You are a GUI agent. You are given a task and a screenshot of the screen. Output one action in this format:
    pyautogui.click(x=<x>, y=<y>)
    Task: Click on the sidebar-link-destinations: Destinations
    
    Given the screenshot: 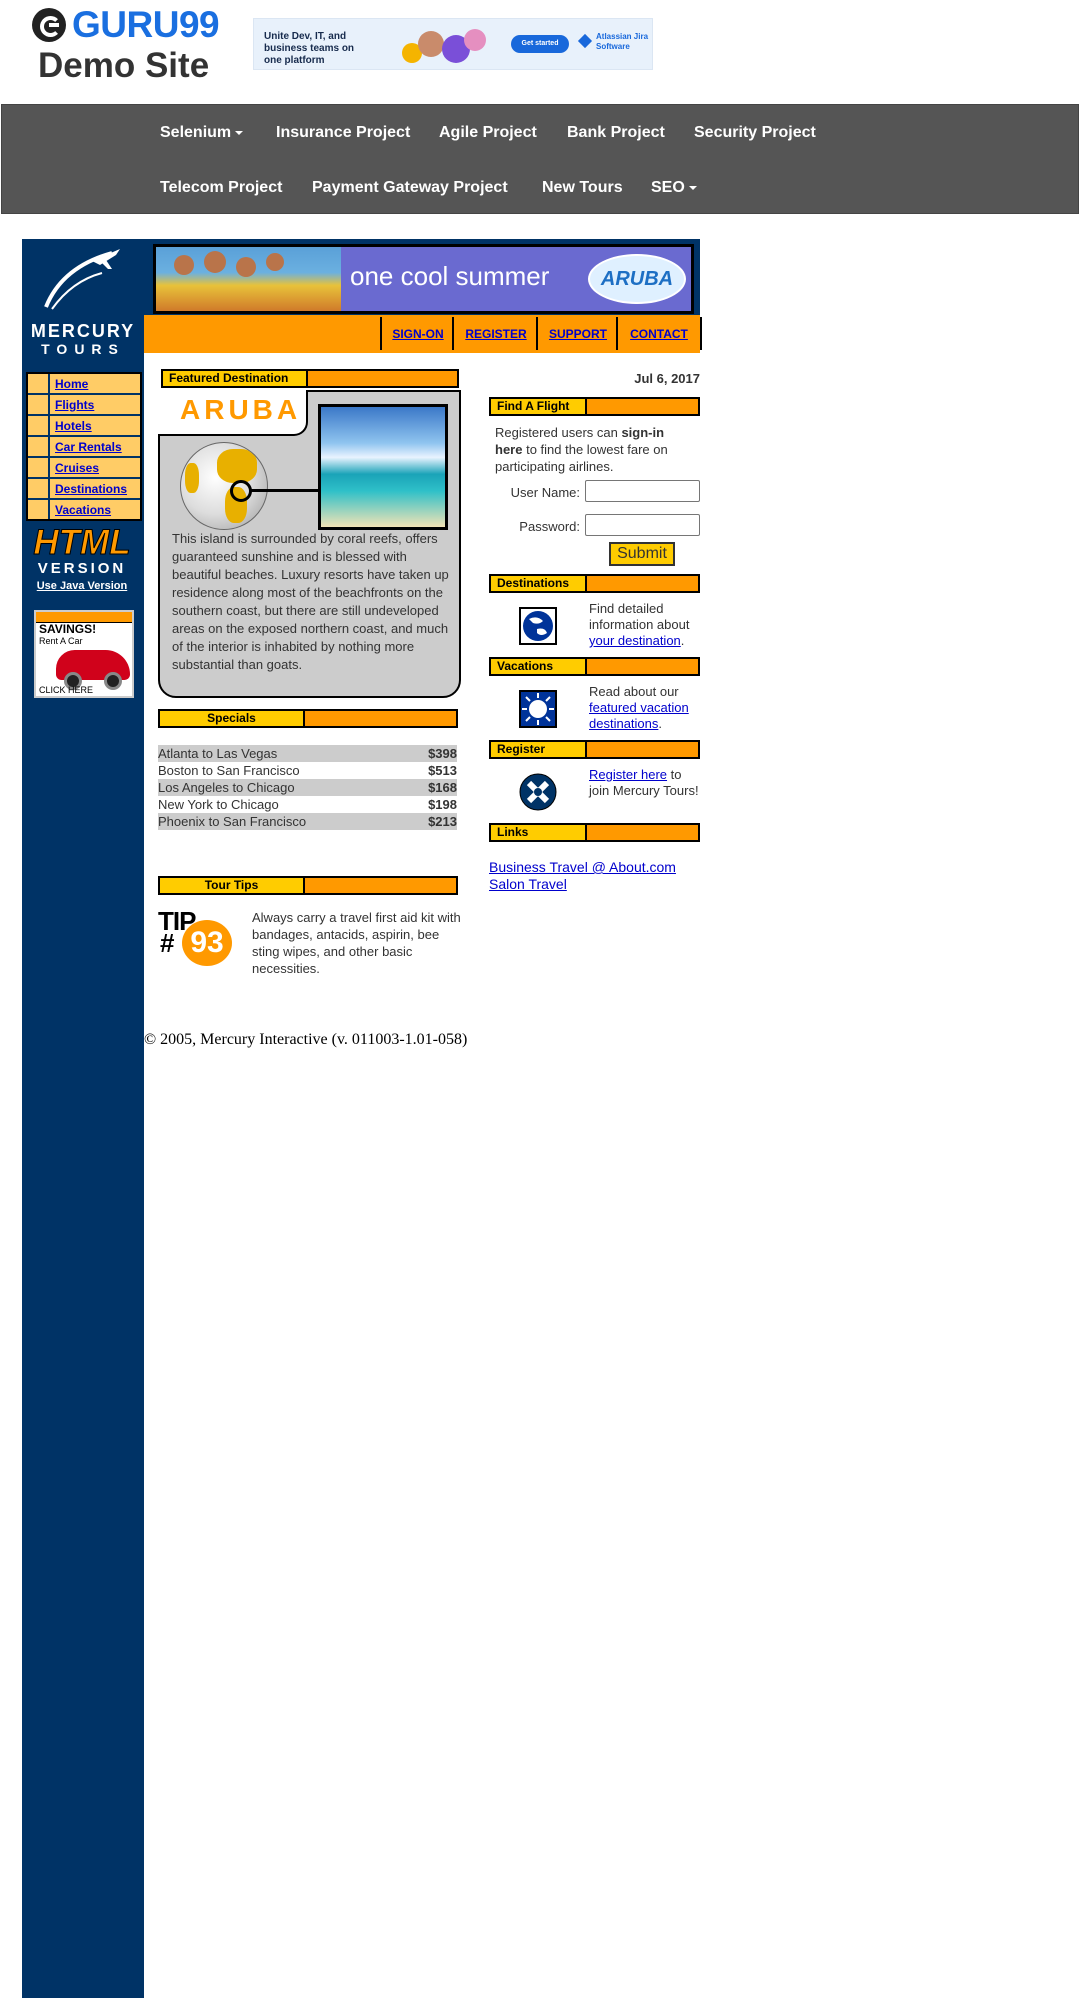 What is the action you would take?
    pyautogui.click(x=91, y=489)
    